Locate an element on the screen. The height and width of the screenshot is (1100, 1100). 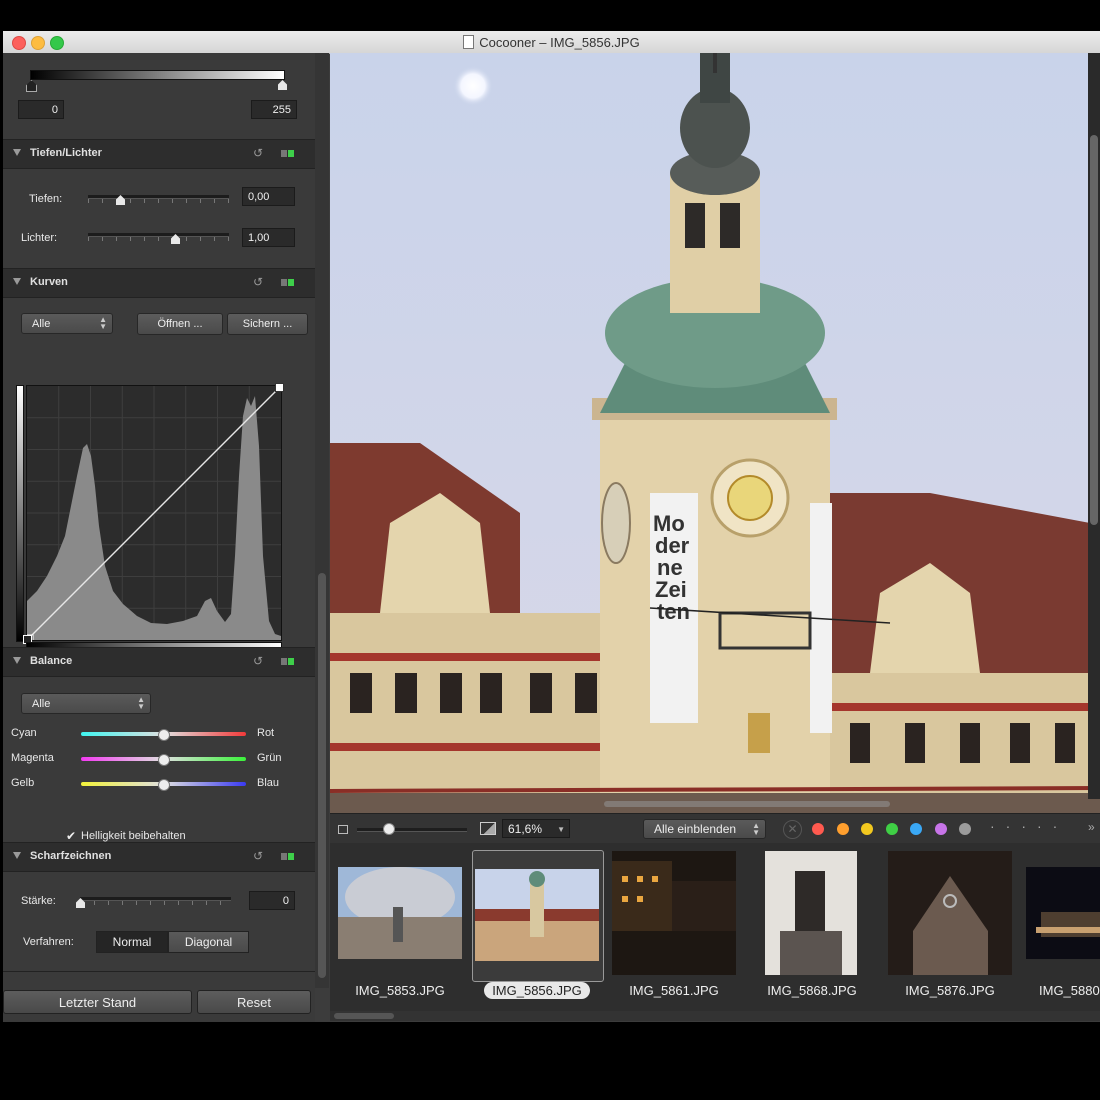
filmstrip-scrollbar-thumb is located at coordinates (364, 1016).